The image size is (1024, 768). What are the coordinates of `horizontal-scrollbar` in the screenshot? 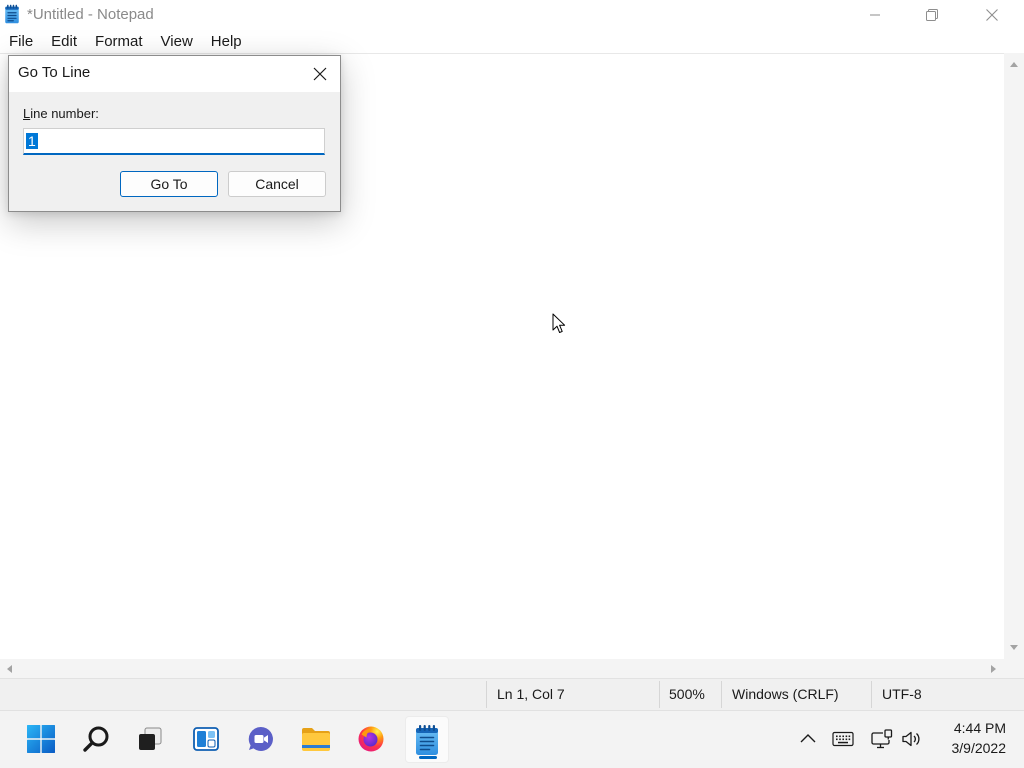 It's located at (502, 668).